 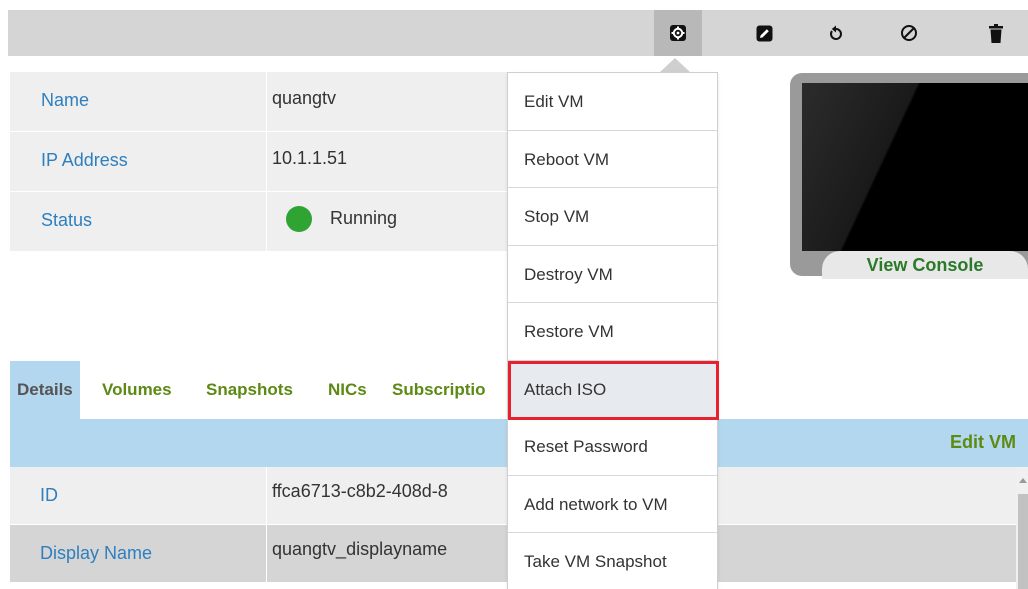 I want to click on menu-item-attach-iso: Attach ISO, so click(x=612, y=389).